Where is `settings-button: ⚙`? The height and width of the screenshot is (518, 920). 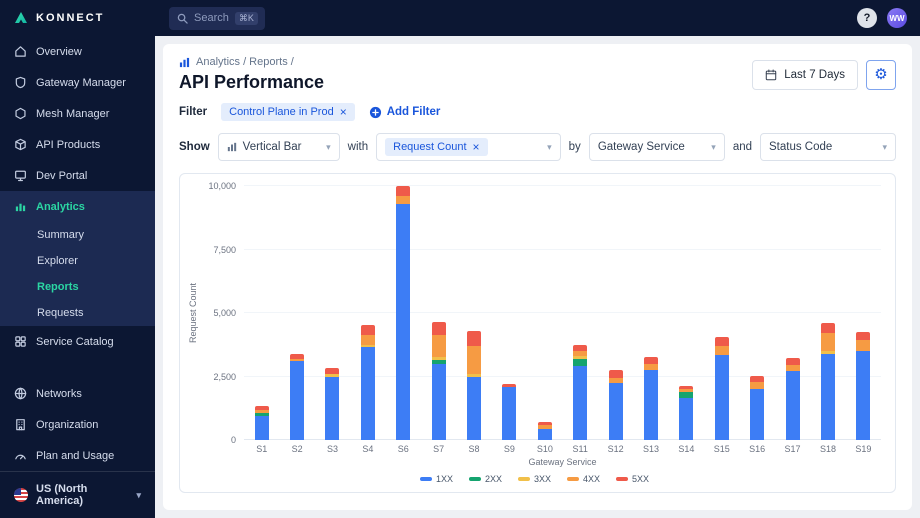 settings-button: ⚙ is located at coordinates (881, 74).